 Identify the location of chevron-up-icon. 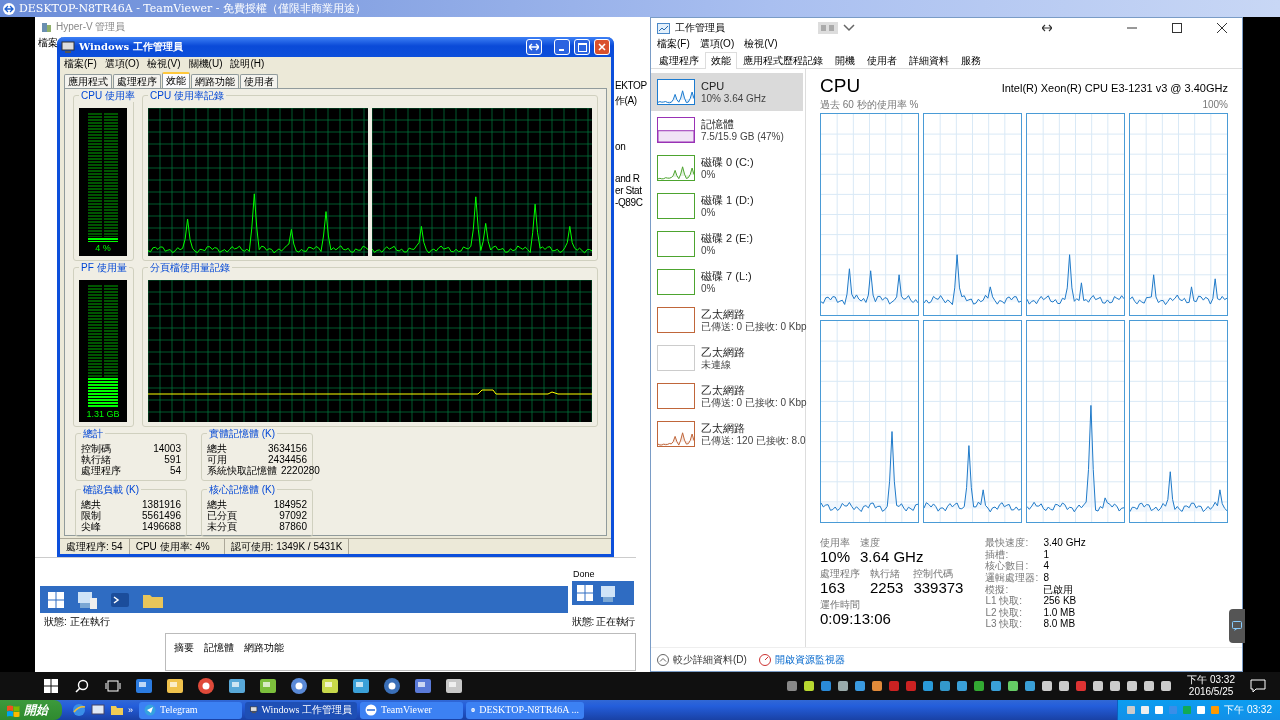
(663, 659).